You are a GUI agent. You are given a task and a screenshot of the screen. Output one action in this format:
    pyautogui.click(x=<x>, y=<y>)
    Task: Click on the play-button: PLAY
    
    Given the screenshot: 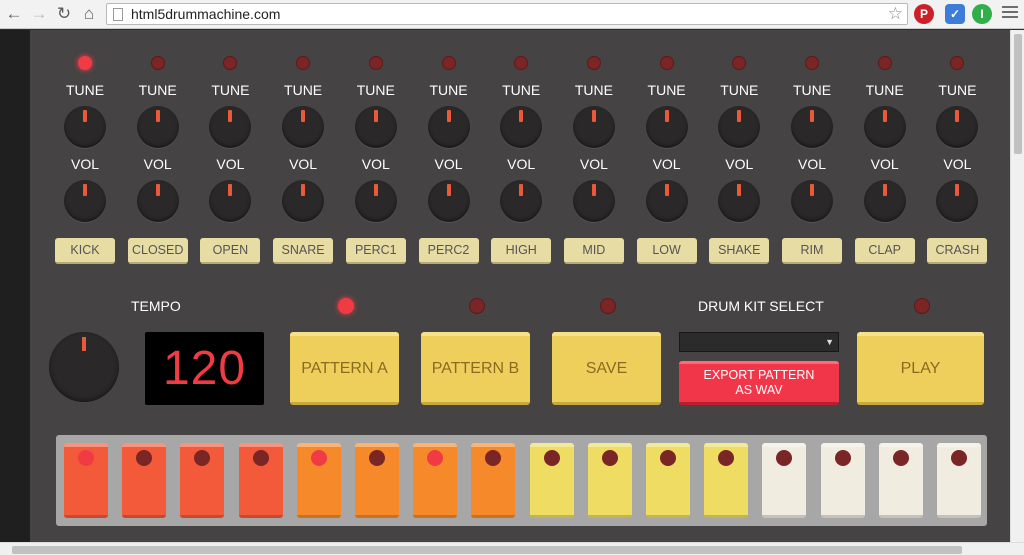 What is the action you would take?
    pyautogui.click(x=920, y=368)
    